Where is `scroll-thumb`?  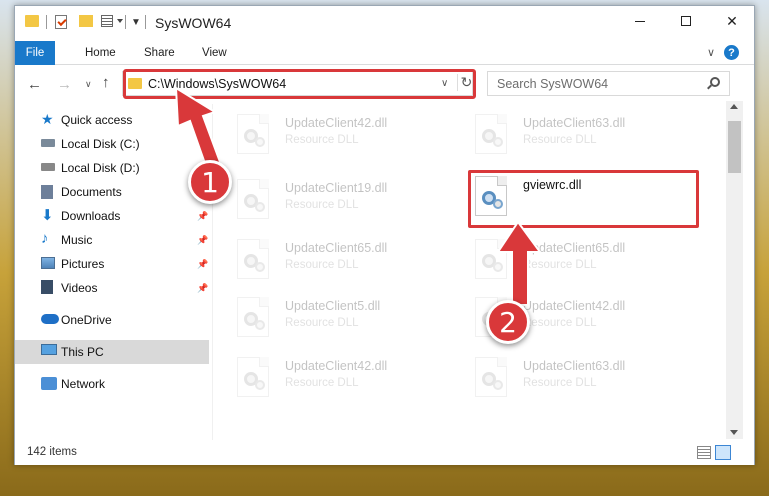 scroll-thumb is located at coordinates (734, 147).